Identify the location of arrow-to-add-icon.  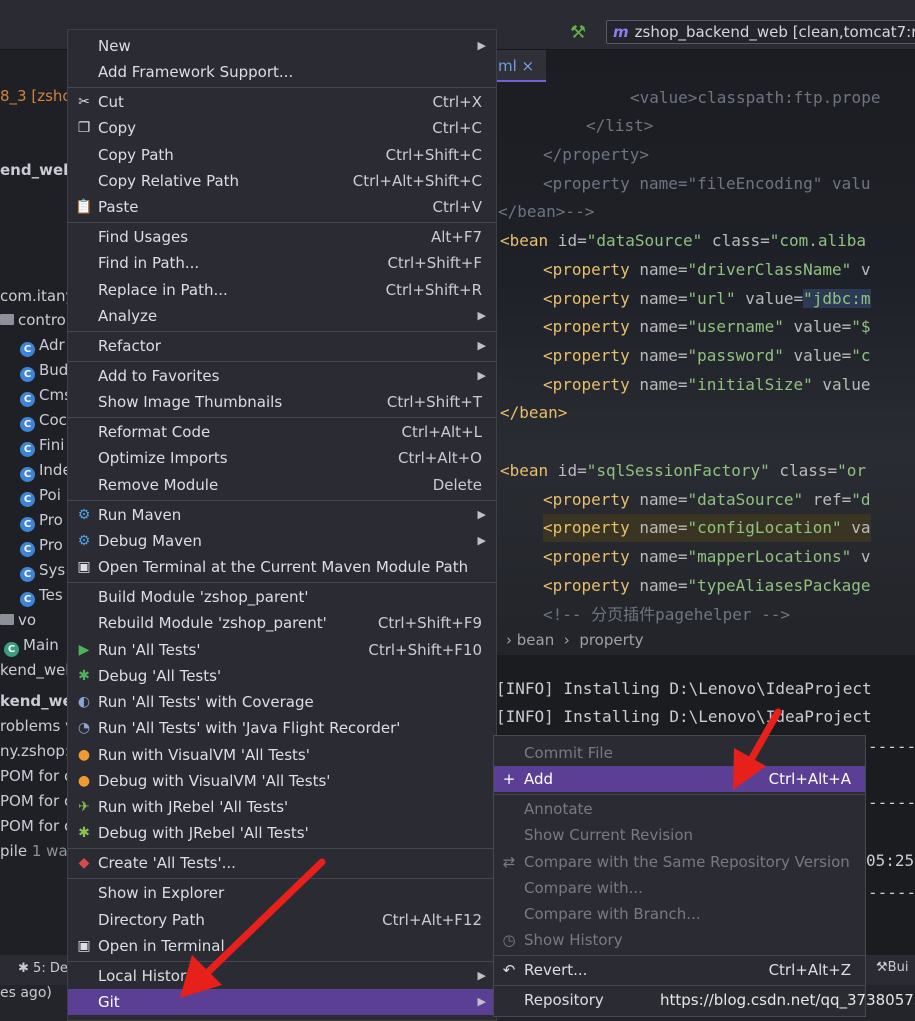
(757, 749).